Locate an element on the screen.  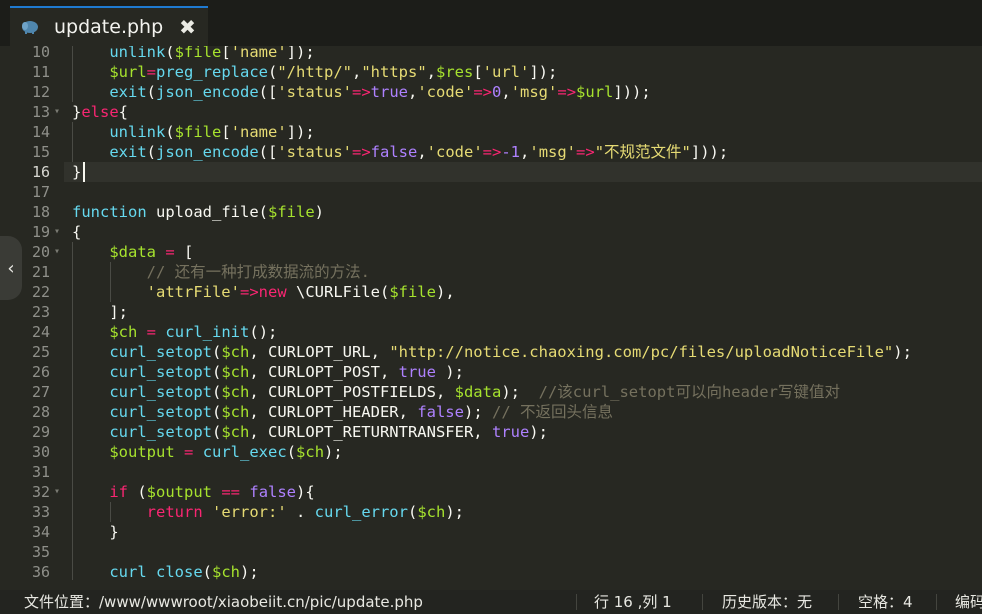
line-number: 35 is located at coordinates (40, 552).